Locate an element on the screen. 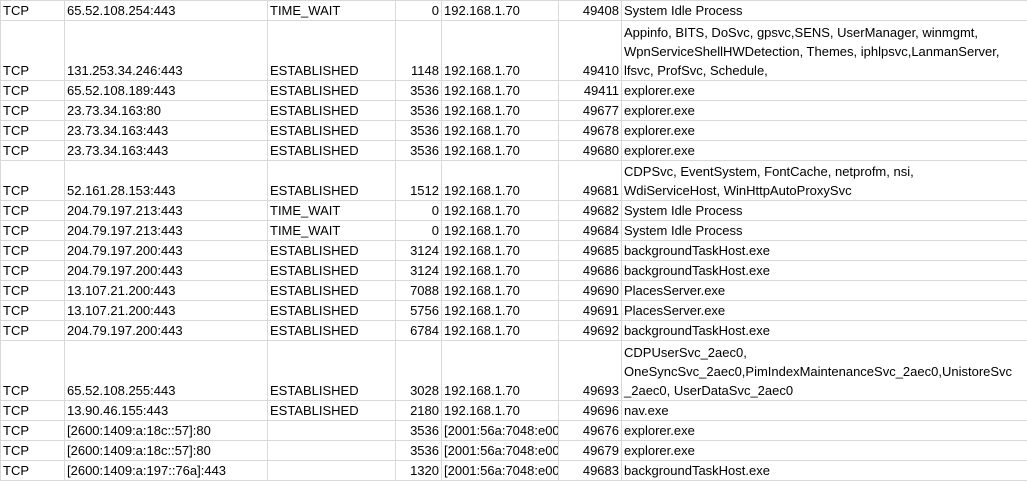  cell-local-port: 49686 is located at coordinates (590, 270).